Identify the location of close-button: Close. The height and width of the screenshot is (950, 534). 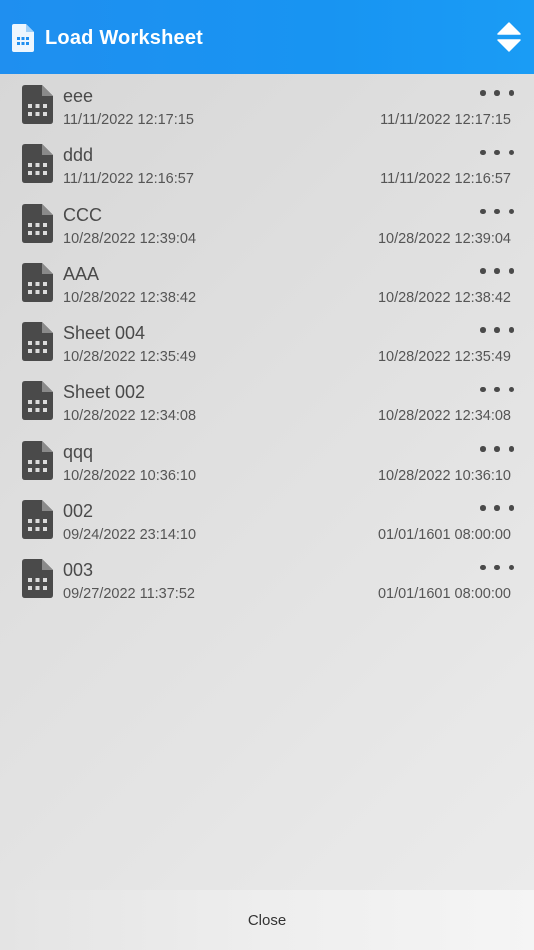
(267, 920).